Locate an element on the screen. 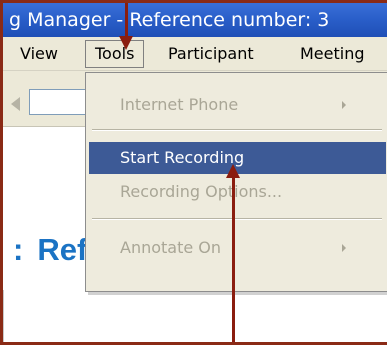 The image size is (387, 345). menu-participant: Participant is located at coordinates (211, 54).